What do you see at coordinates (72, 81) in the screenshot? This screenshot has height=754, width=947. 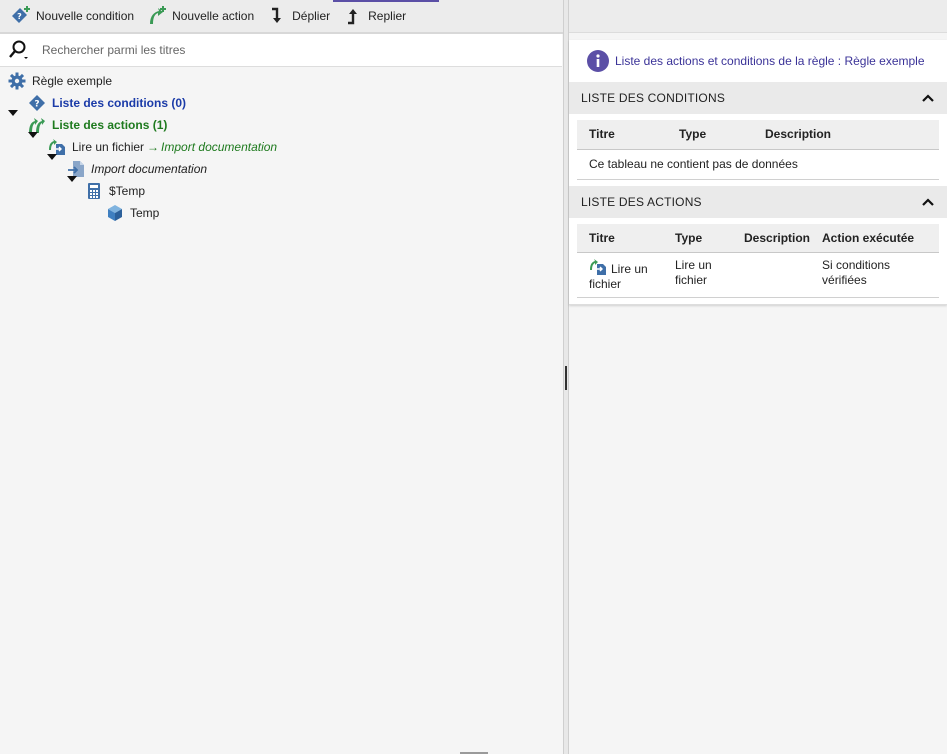 I see `tree-node-rule-label: Règle exemple` at bounding box center [72, 81].